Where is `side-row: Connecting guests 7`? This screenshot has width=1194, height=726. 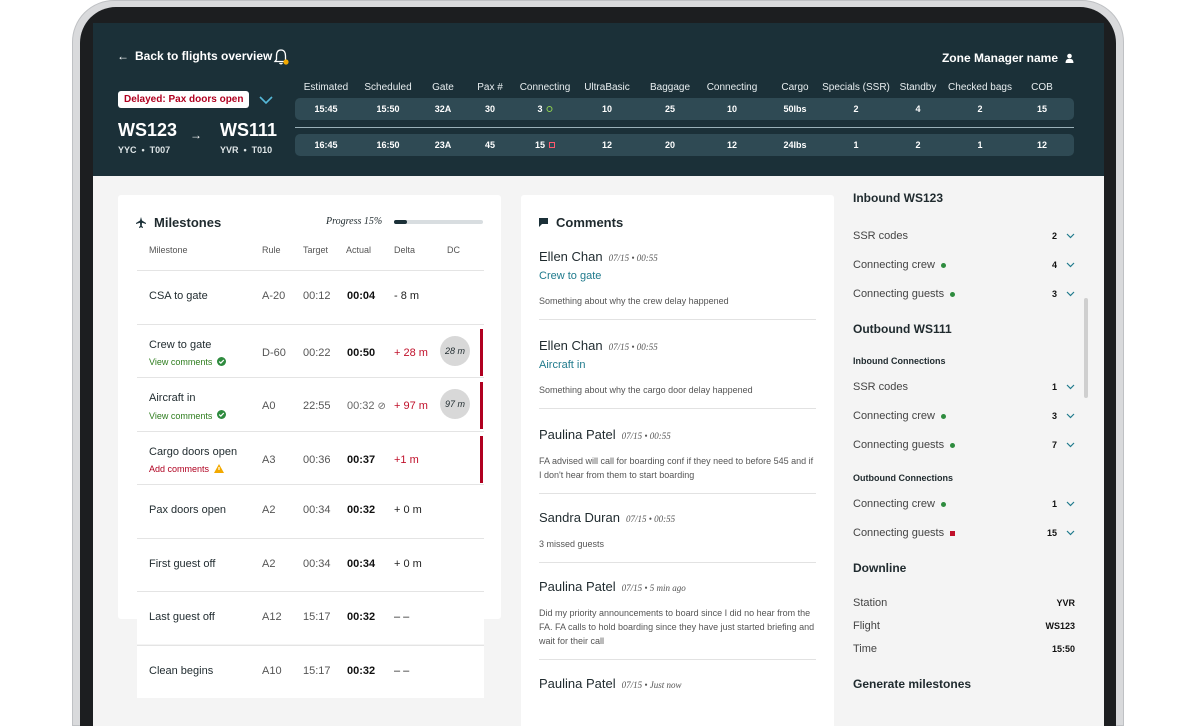
side-row: Connecting guests 7 is located at coordinates (964, 445).